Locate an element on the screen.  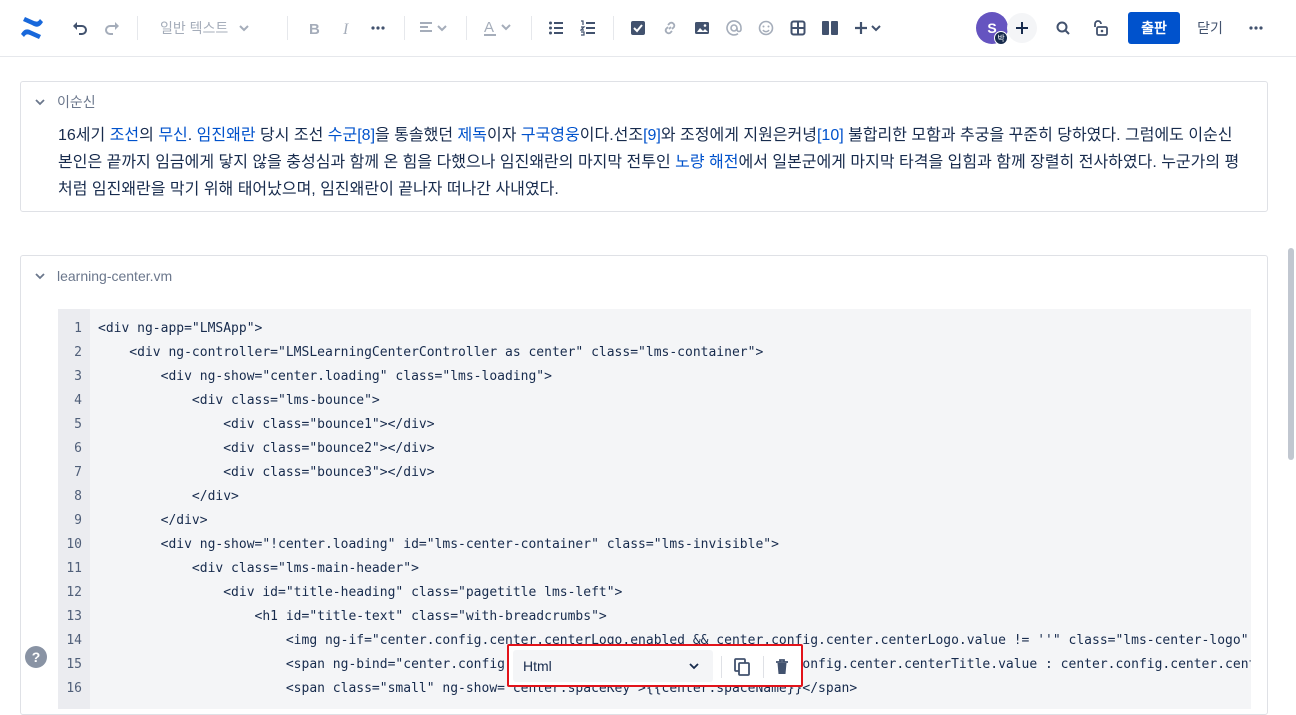
help-icon: ? is located at coordinates (36, 657).